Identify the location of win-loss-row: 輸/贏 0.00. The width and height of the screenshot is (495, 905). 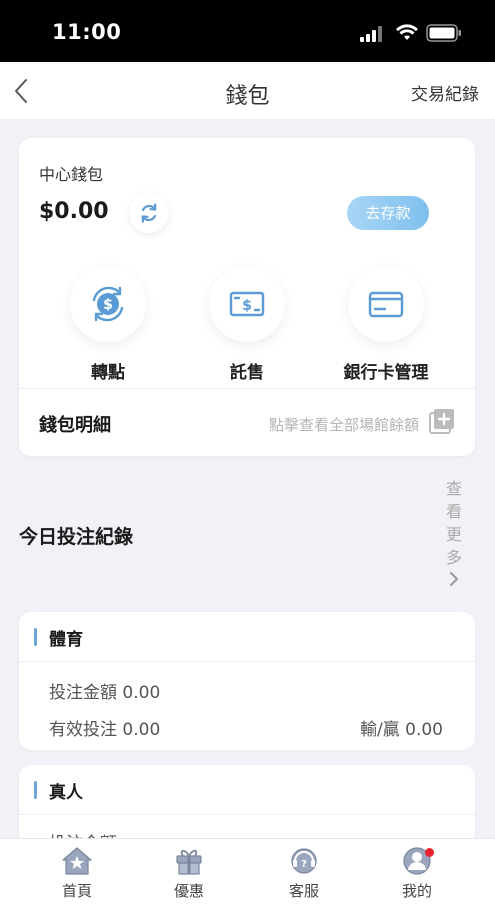
(401, 727).